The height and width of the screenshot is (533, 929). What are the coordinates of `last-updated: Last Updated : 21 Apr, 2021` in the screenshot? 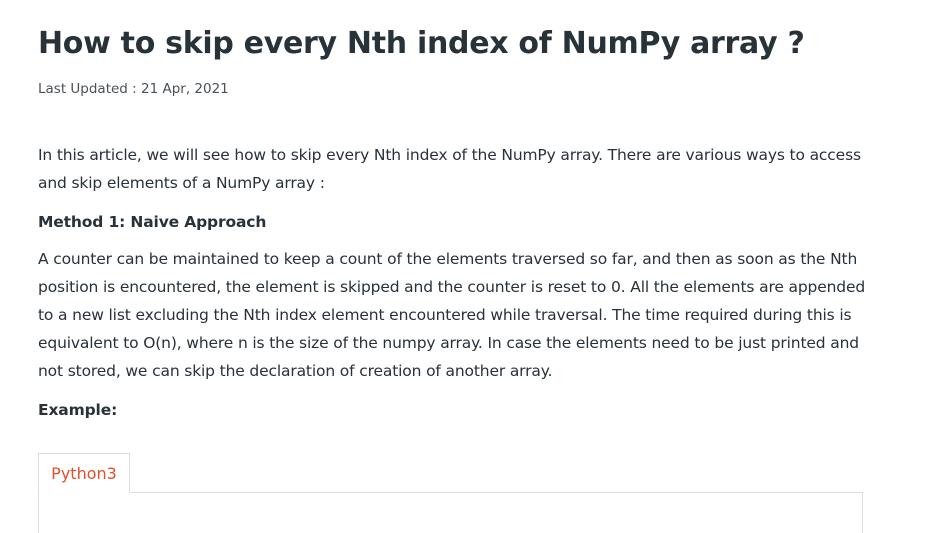 It's located at (133, 89).